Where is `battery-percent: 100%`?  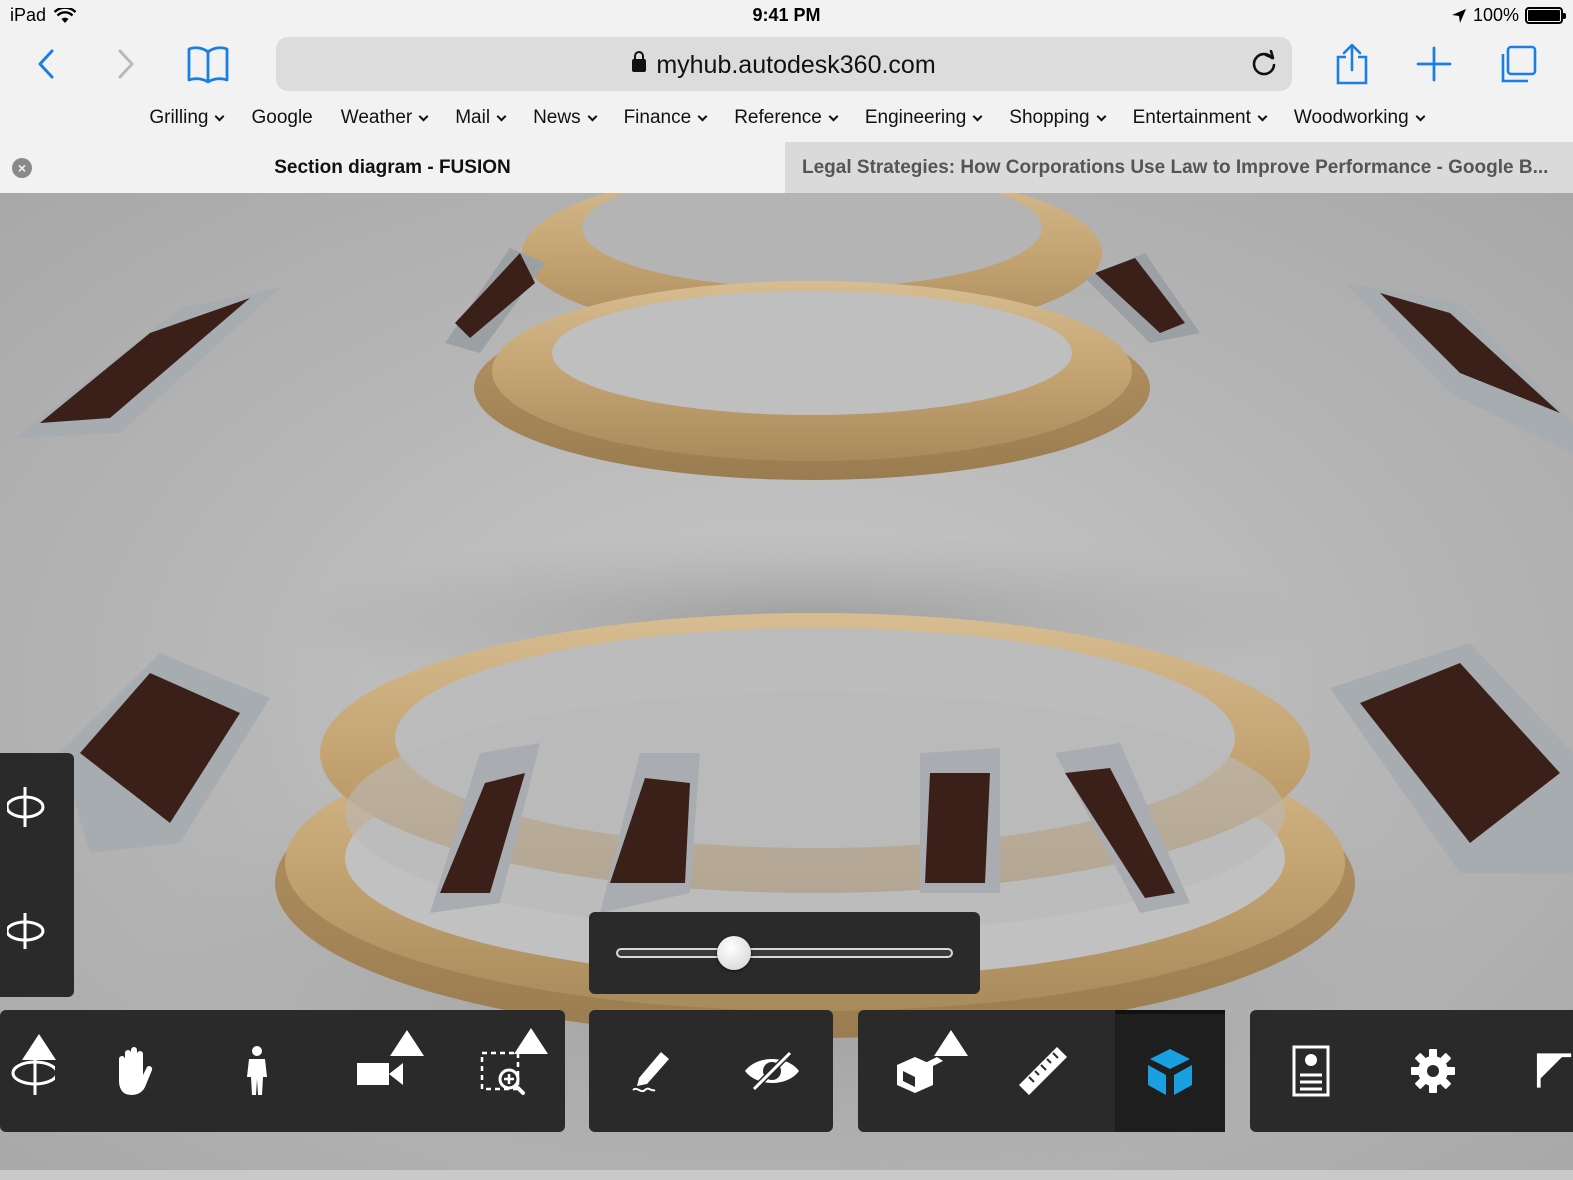
battery-percent: 100% is located at coordinates (1495, 15).